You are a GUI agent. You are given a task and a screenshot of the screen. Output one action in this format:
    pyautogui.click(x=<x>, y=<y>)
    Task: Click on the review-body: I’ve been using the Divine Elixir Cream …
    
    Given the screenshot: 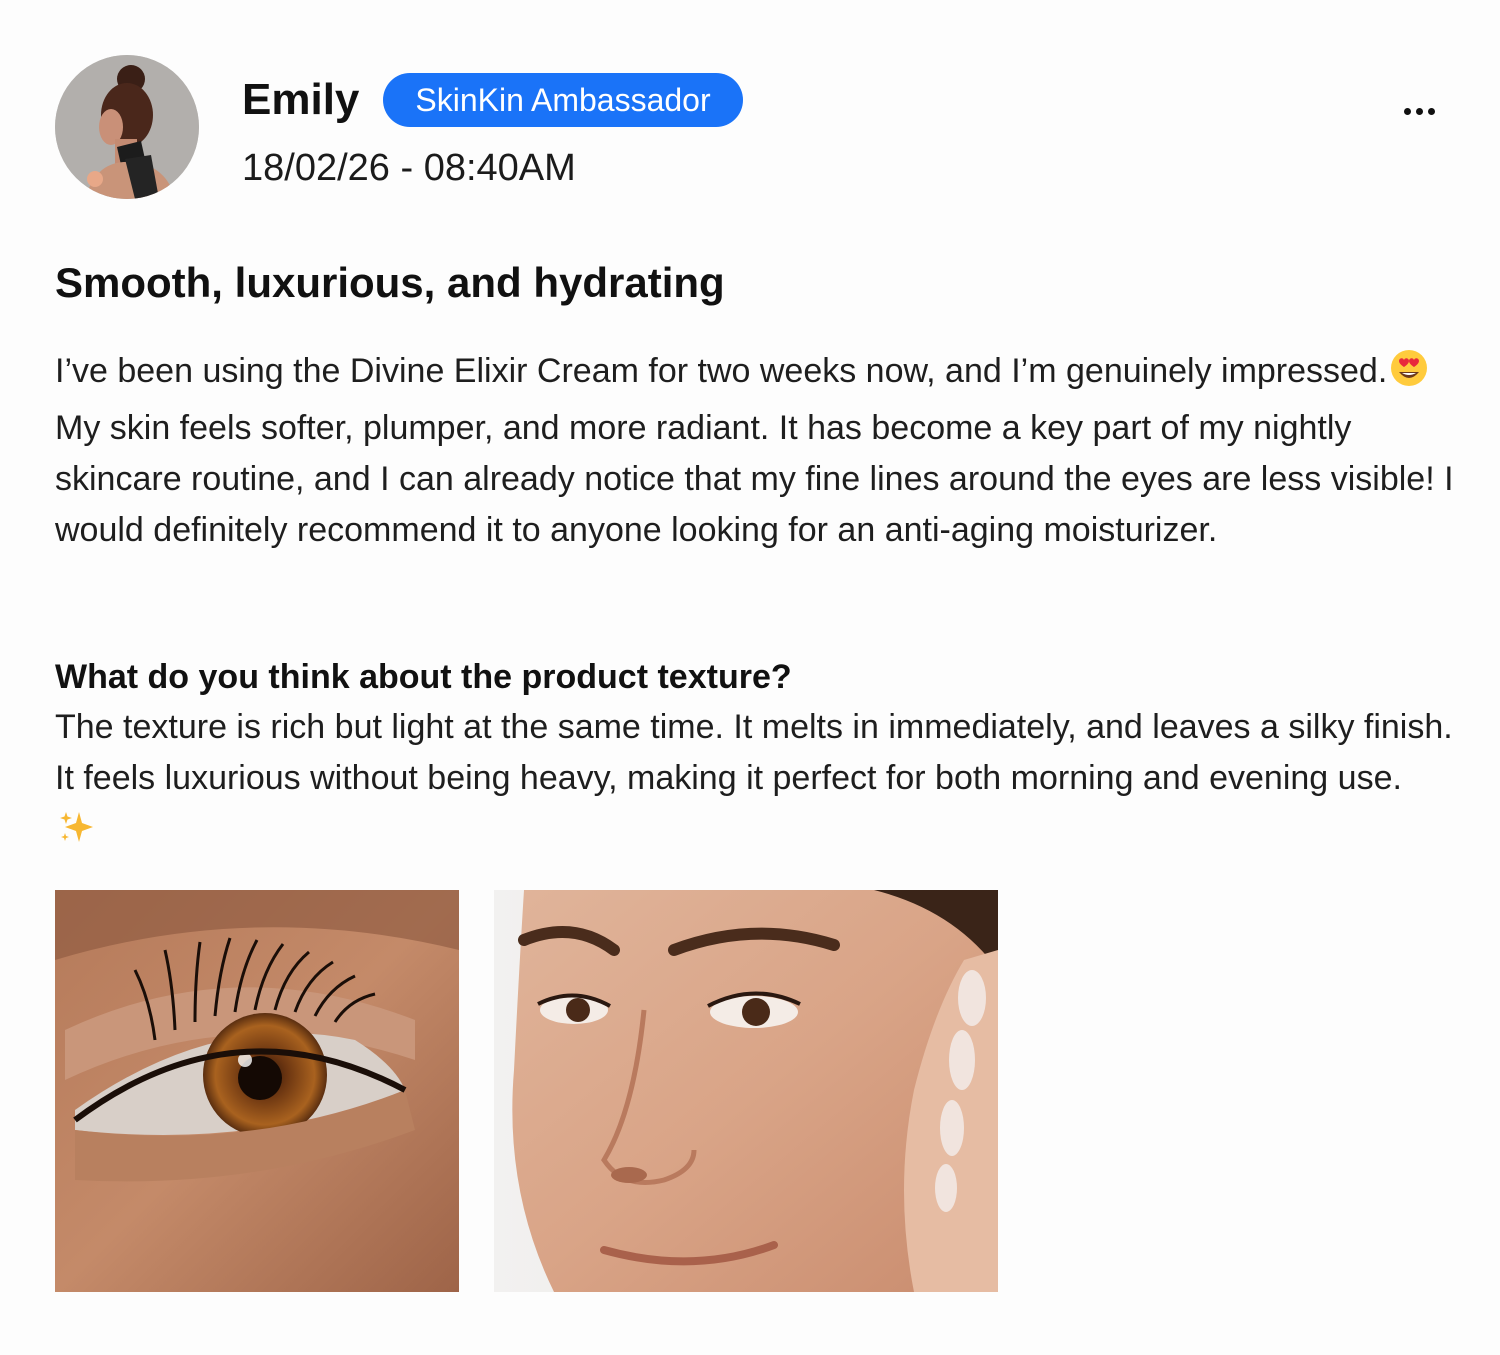 What is the action you would take?
    pyautogui.click(x=755, y=451)
    